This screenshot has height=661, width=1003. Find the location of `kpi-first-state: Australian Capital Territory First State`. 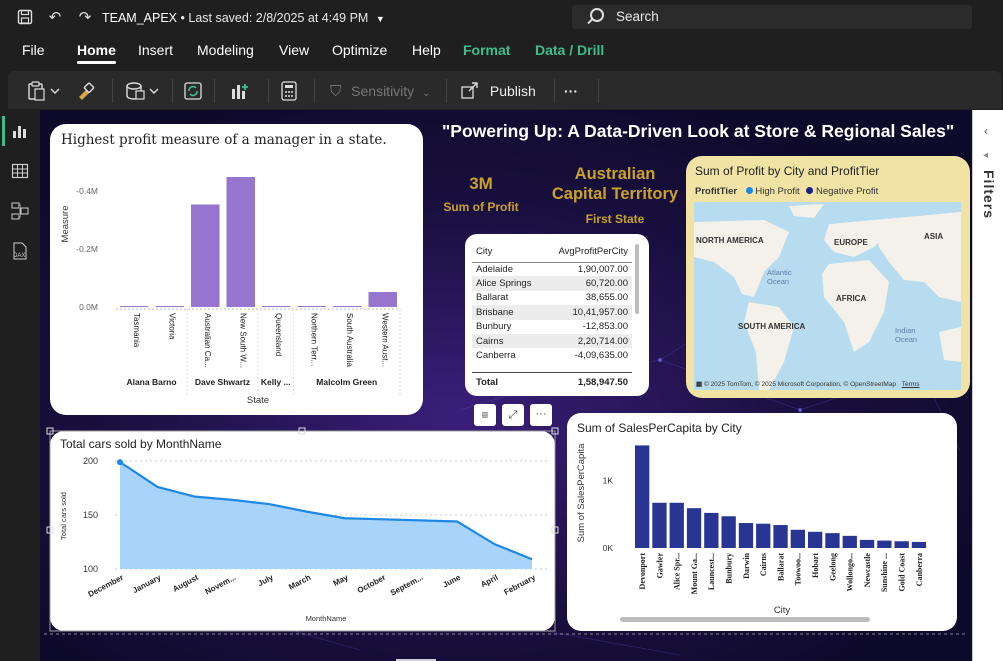

kpi-first-state: Australian Capital Territory First State is located at coordinates (615, 195).